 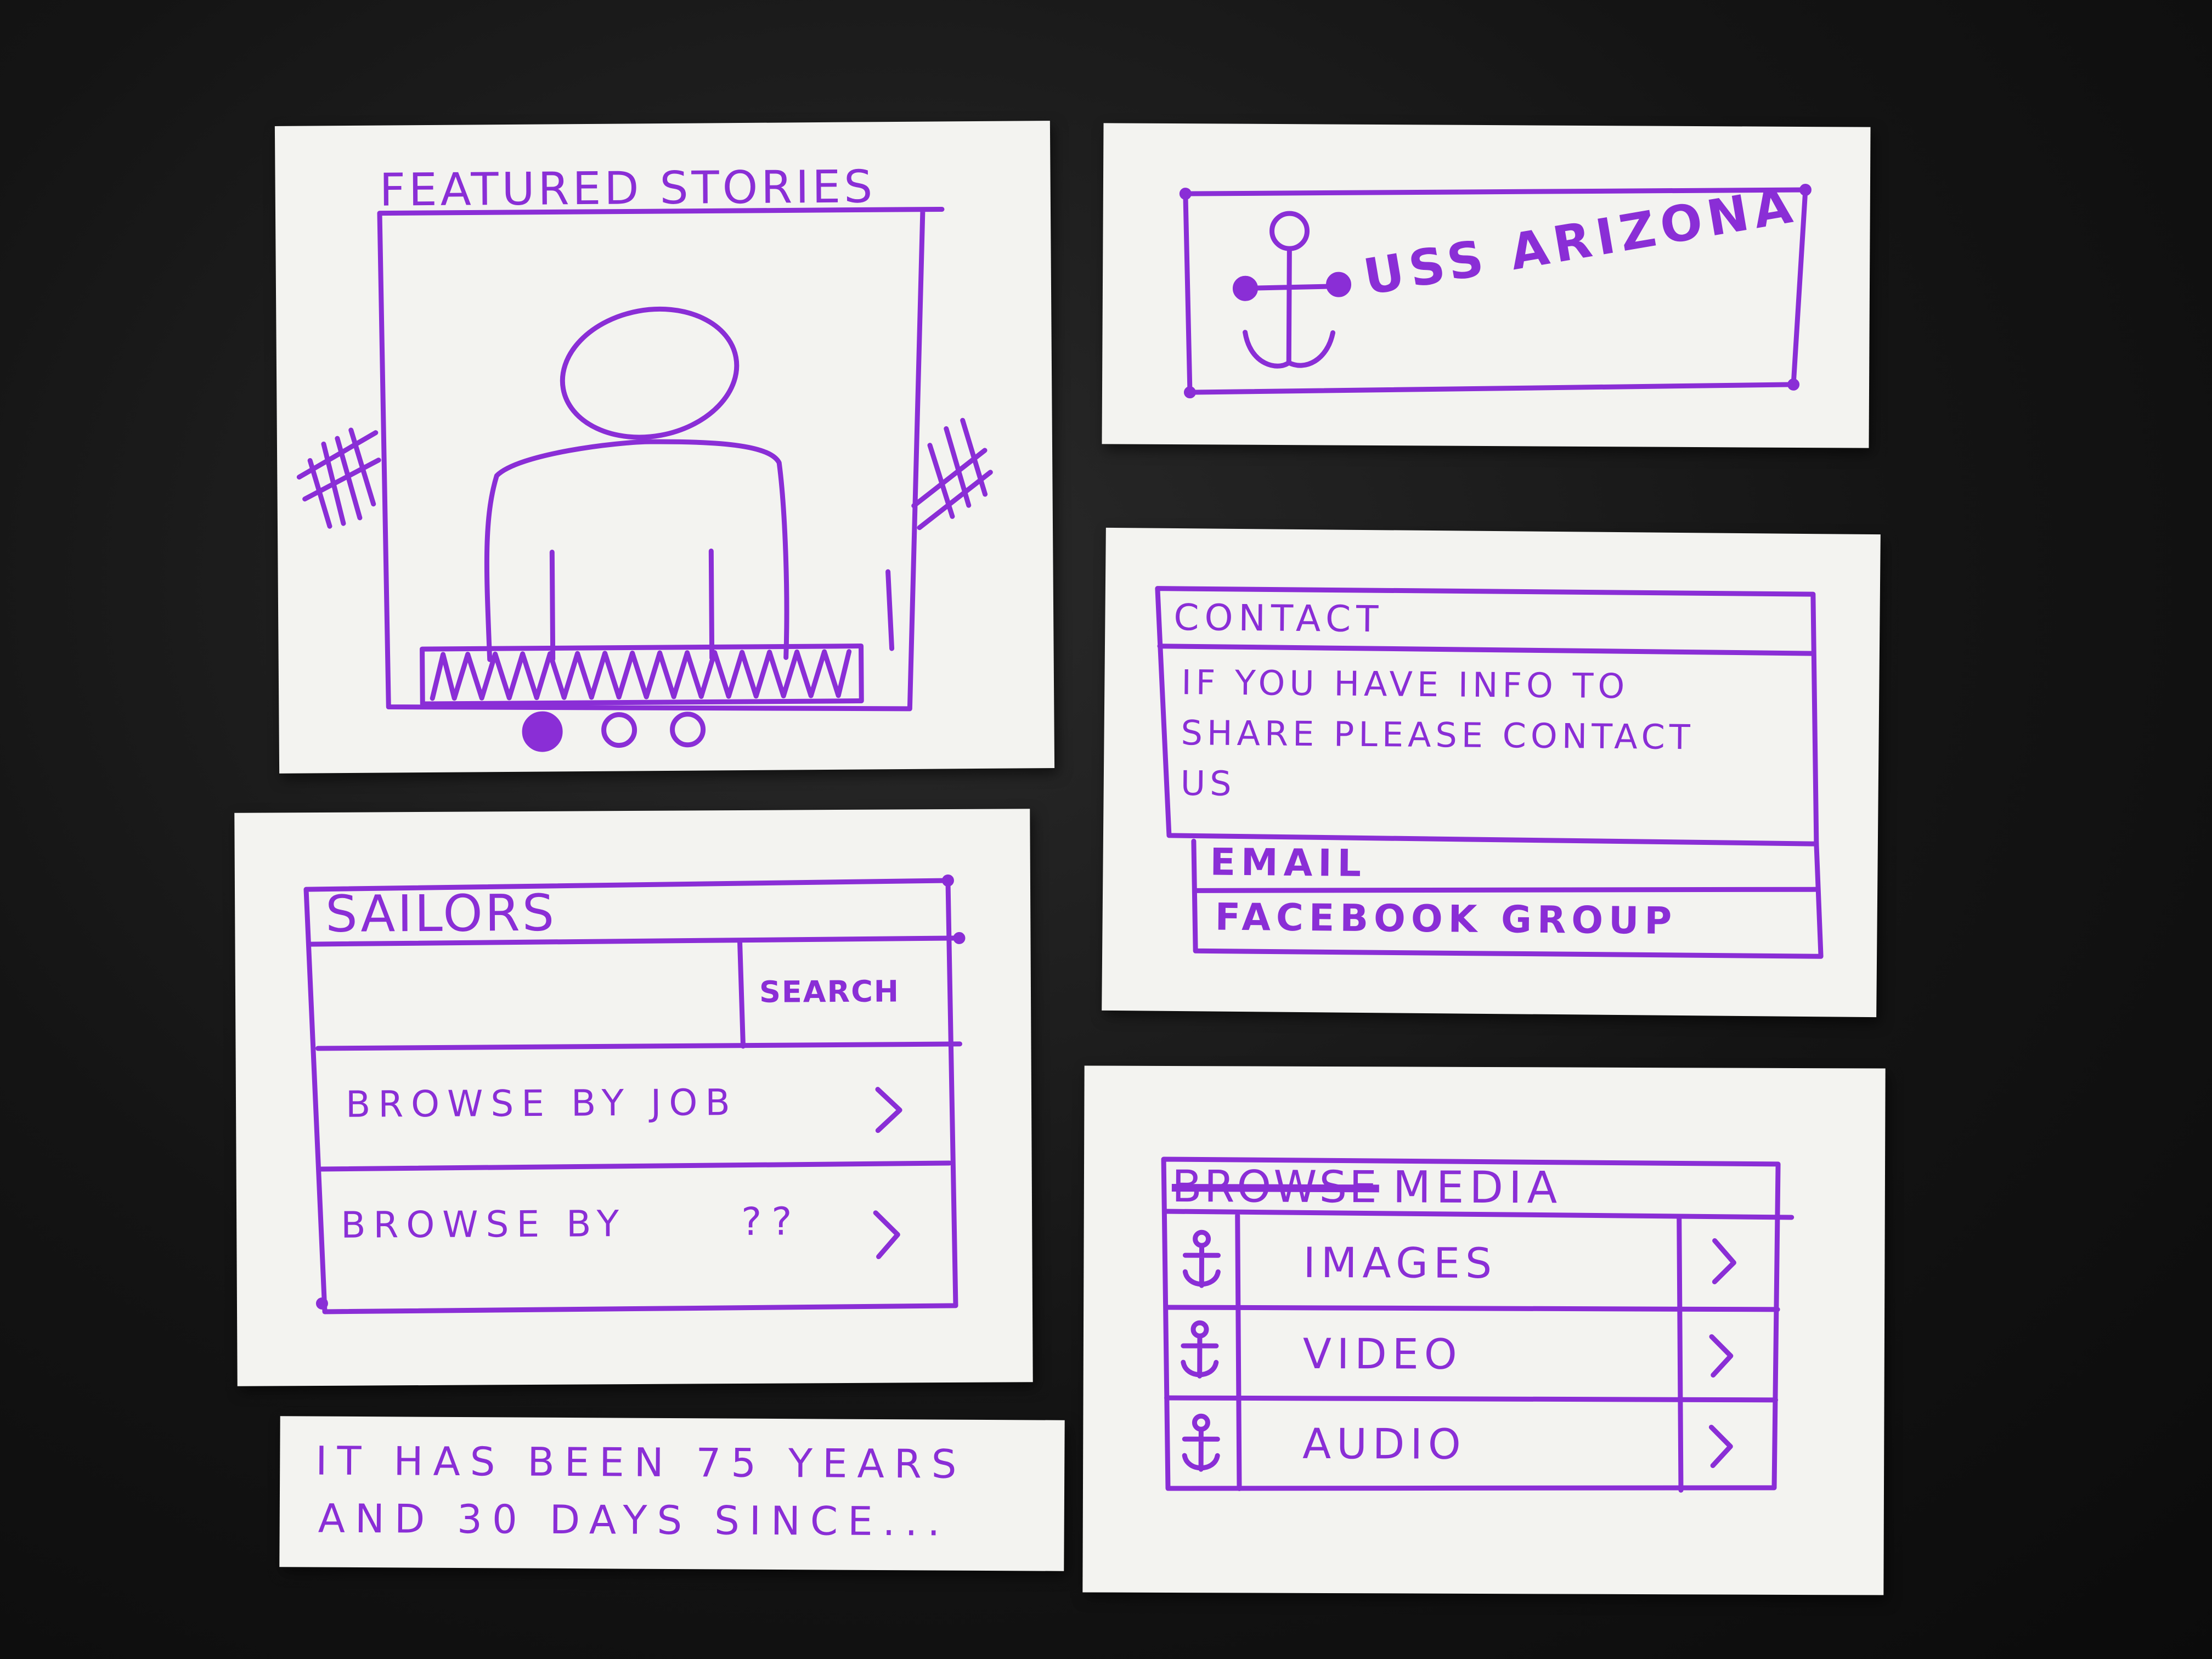 I want to click on media-card: BROWSE MEDIA IMAGES VIDEO AUDIO, so click(x=1484, y=1330).